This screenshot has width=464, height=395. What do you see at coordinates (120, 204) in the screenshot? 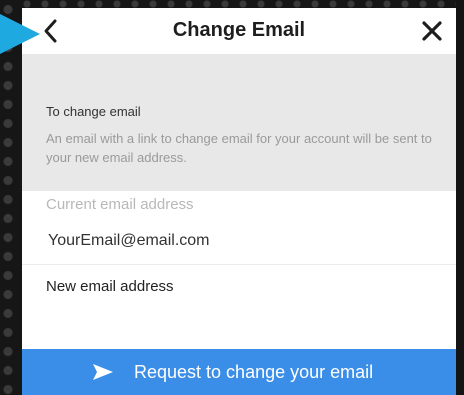
I see `current-email-label: Current email address` at bounding box center [120, 204].